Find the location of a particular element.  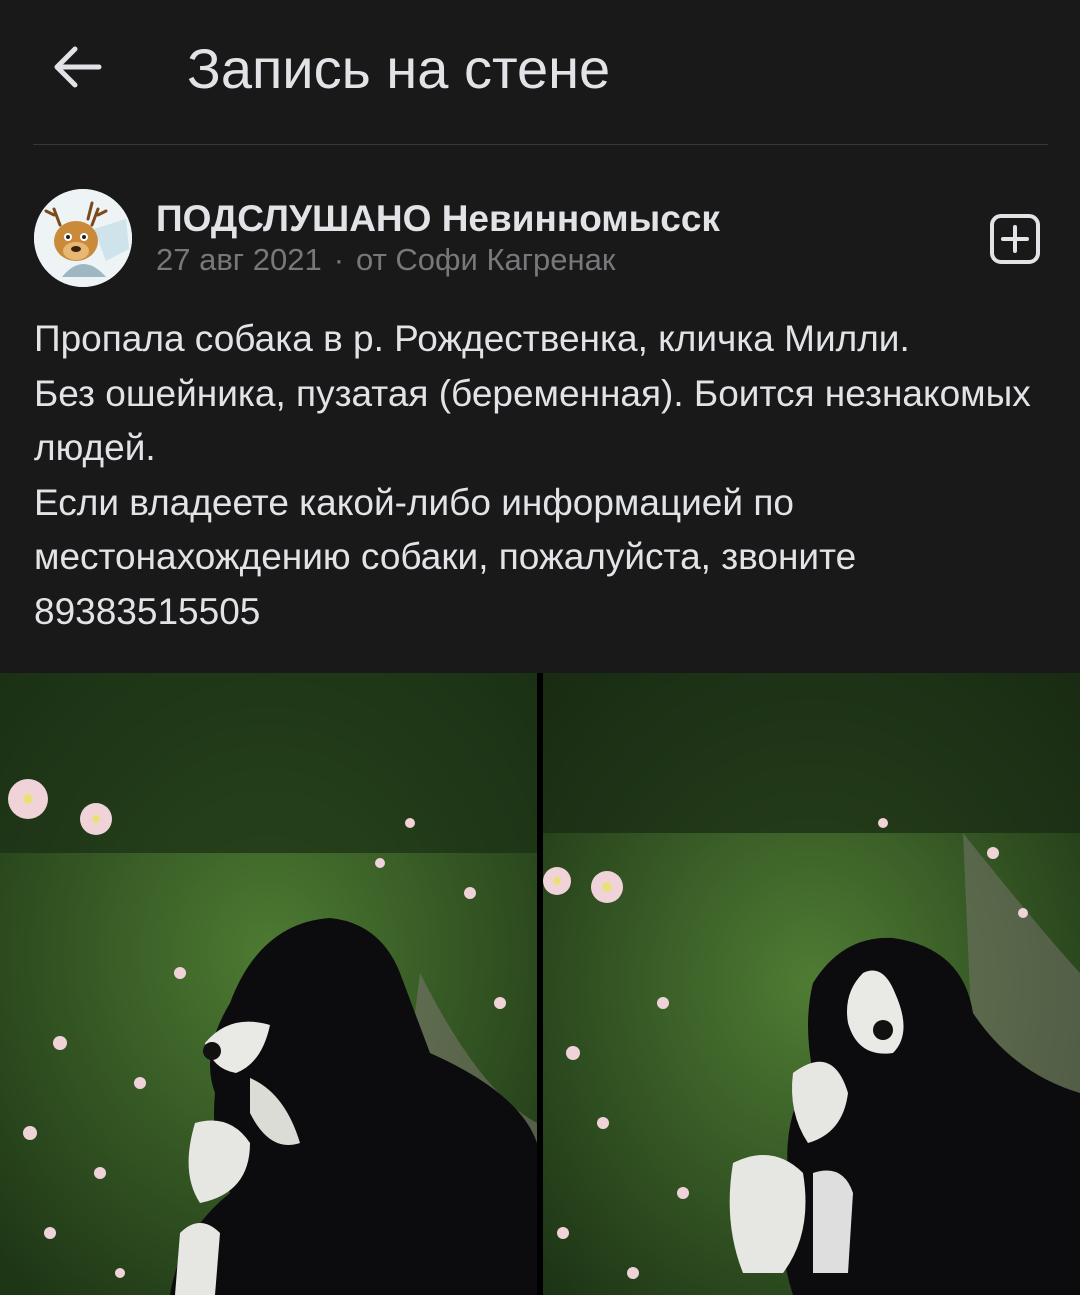

post-meta: 27 авг 2021 · от Софи Кагренак is located at coordinates (385, 260).